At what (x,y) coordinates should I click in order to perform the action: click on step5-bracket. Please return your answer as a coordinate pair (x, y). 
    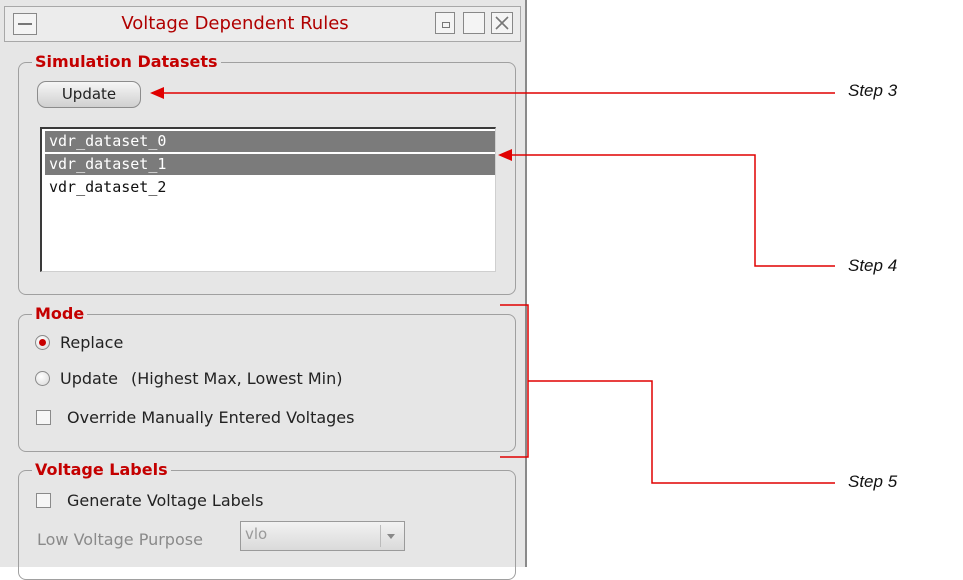
    Looking at the image, I should click on (667, 394).